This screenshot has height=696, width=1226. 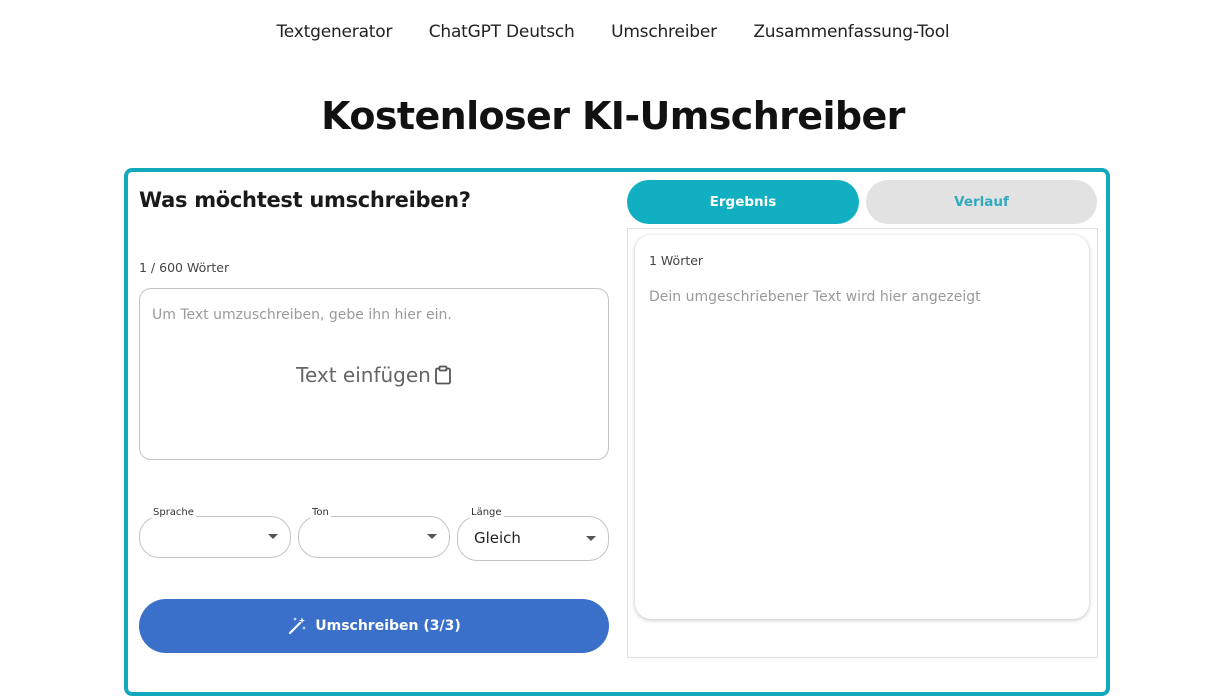 What do you see at coordinates (851, 32) in the screenshot?
I see `nav-link-zusammenfassung-tool: Zusammenfassung-Tool` at bounding box center [851, 32].